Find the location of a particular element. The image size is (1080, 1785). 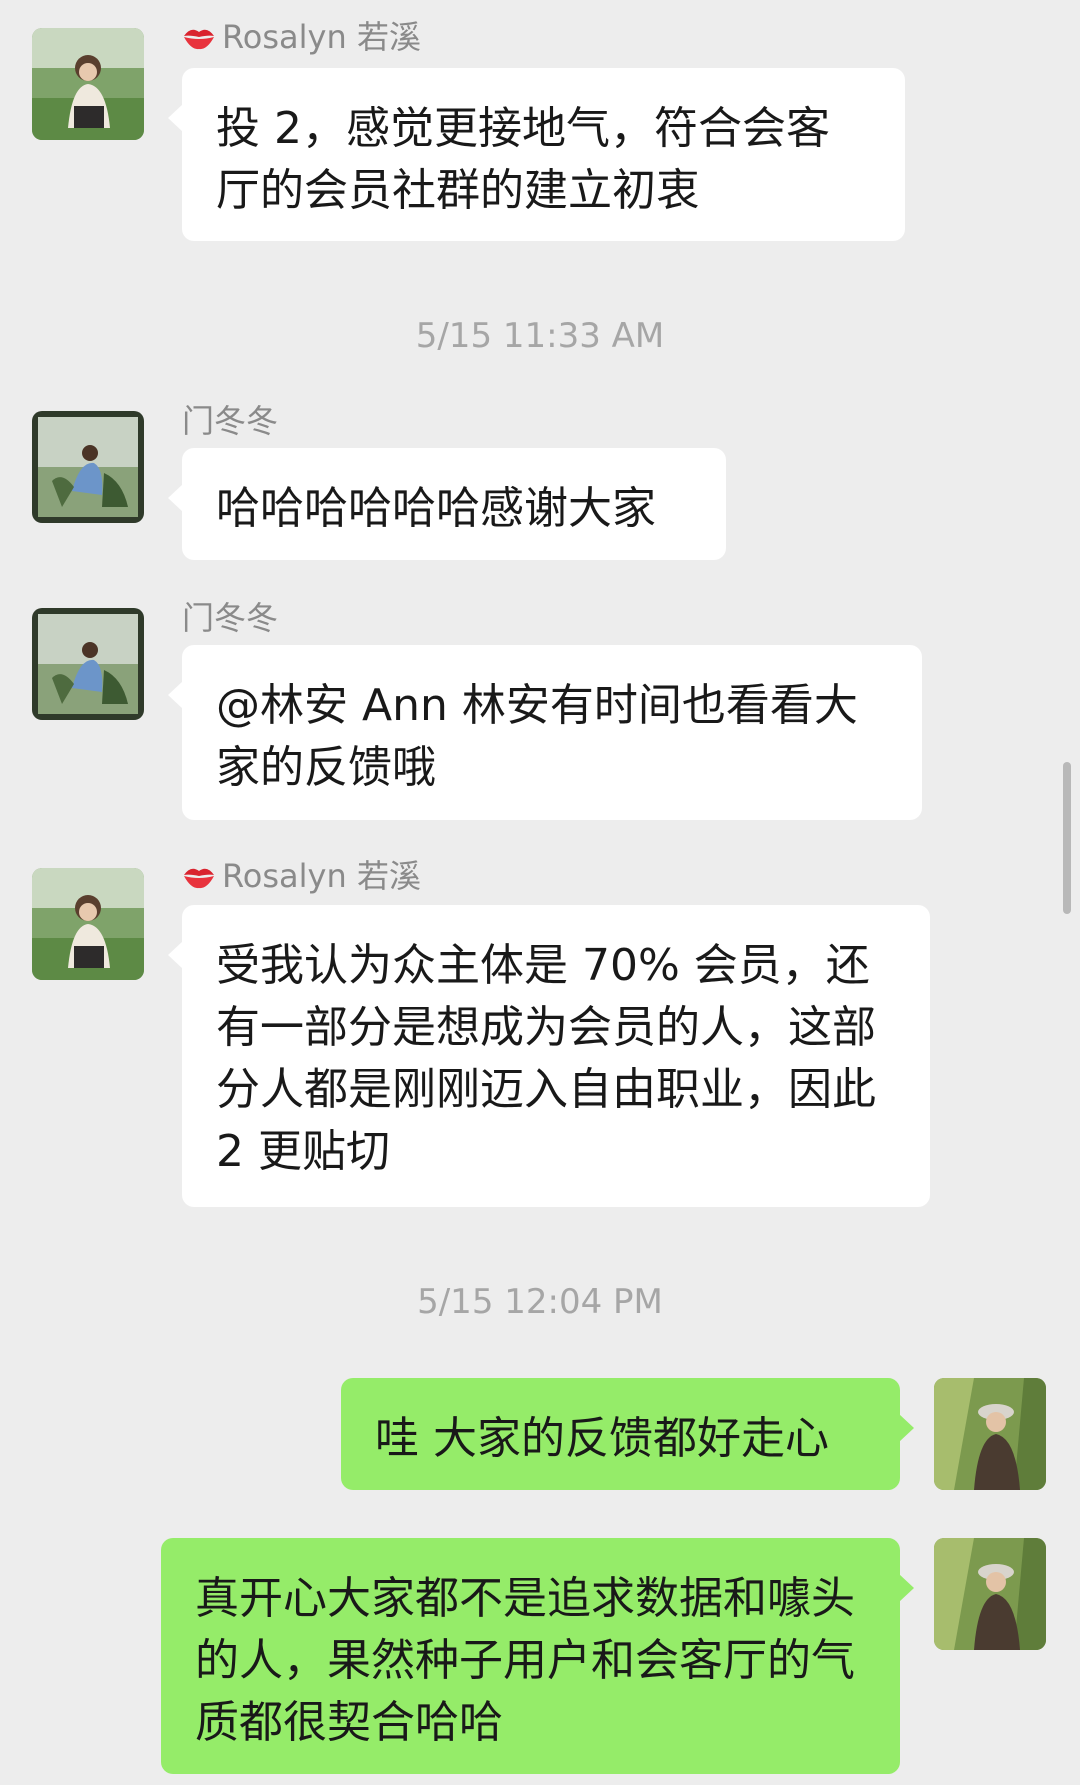

message-bubble: 哇 大家的反馈都好走心 is located at coordinates (627, 1434).